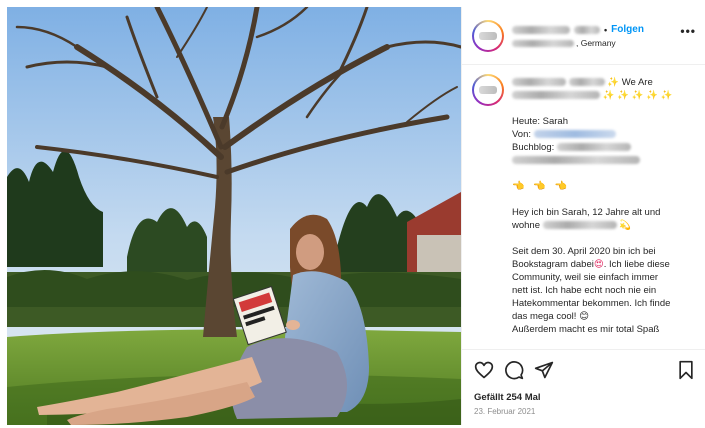 This screenshot has width=705, height=428. What do you see at coordinates (598, 264) in the screenshot?
I see `heart-eyes-emoji: 😍` at bounding box center [598, 264].